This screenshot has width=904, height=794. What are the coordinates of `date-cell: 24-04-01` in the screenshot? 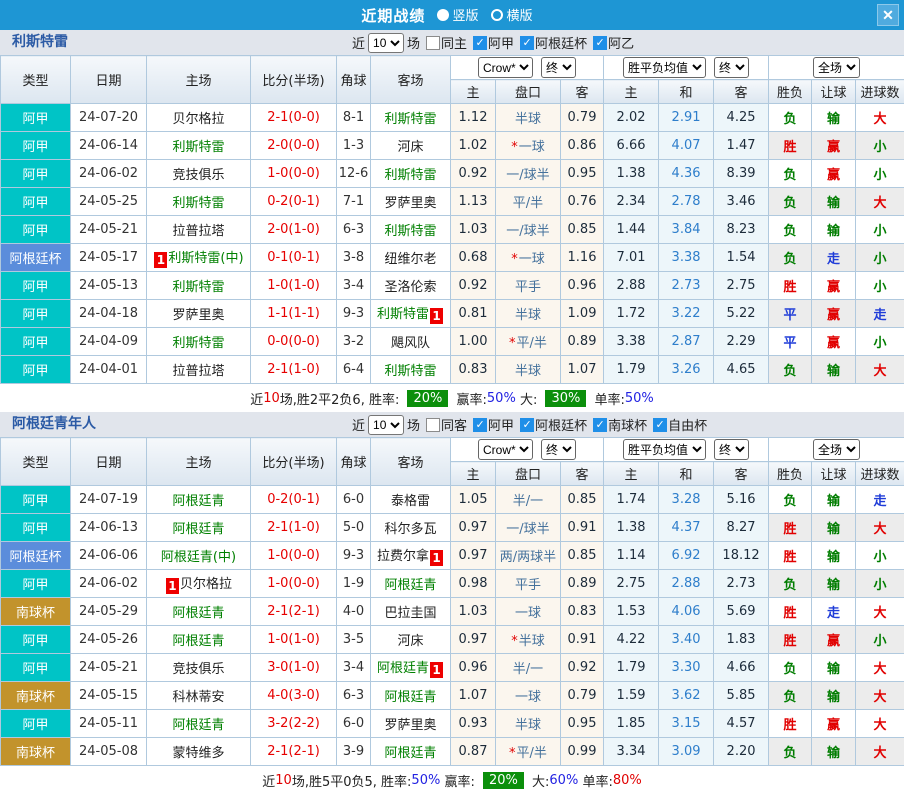 It's located at (109, 370).